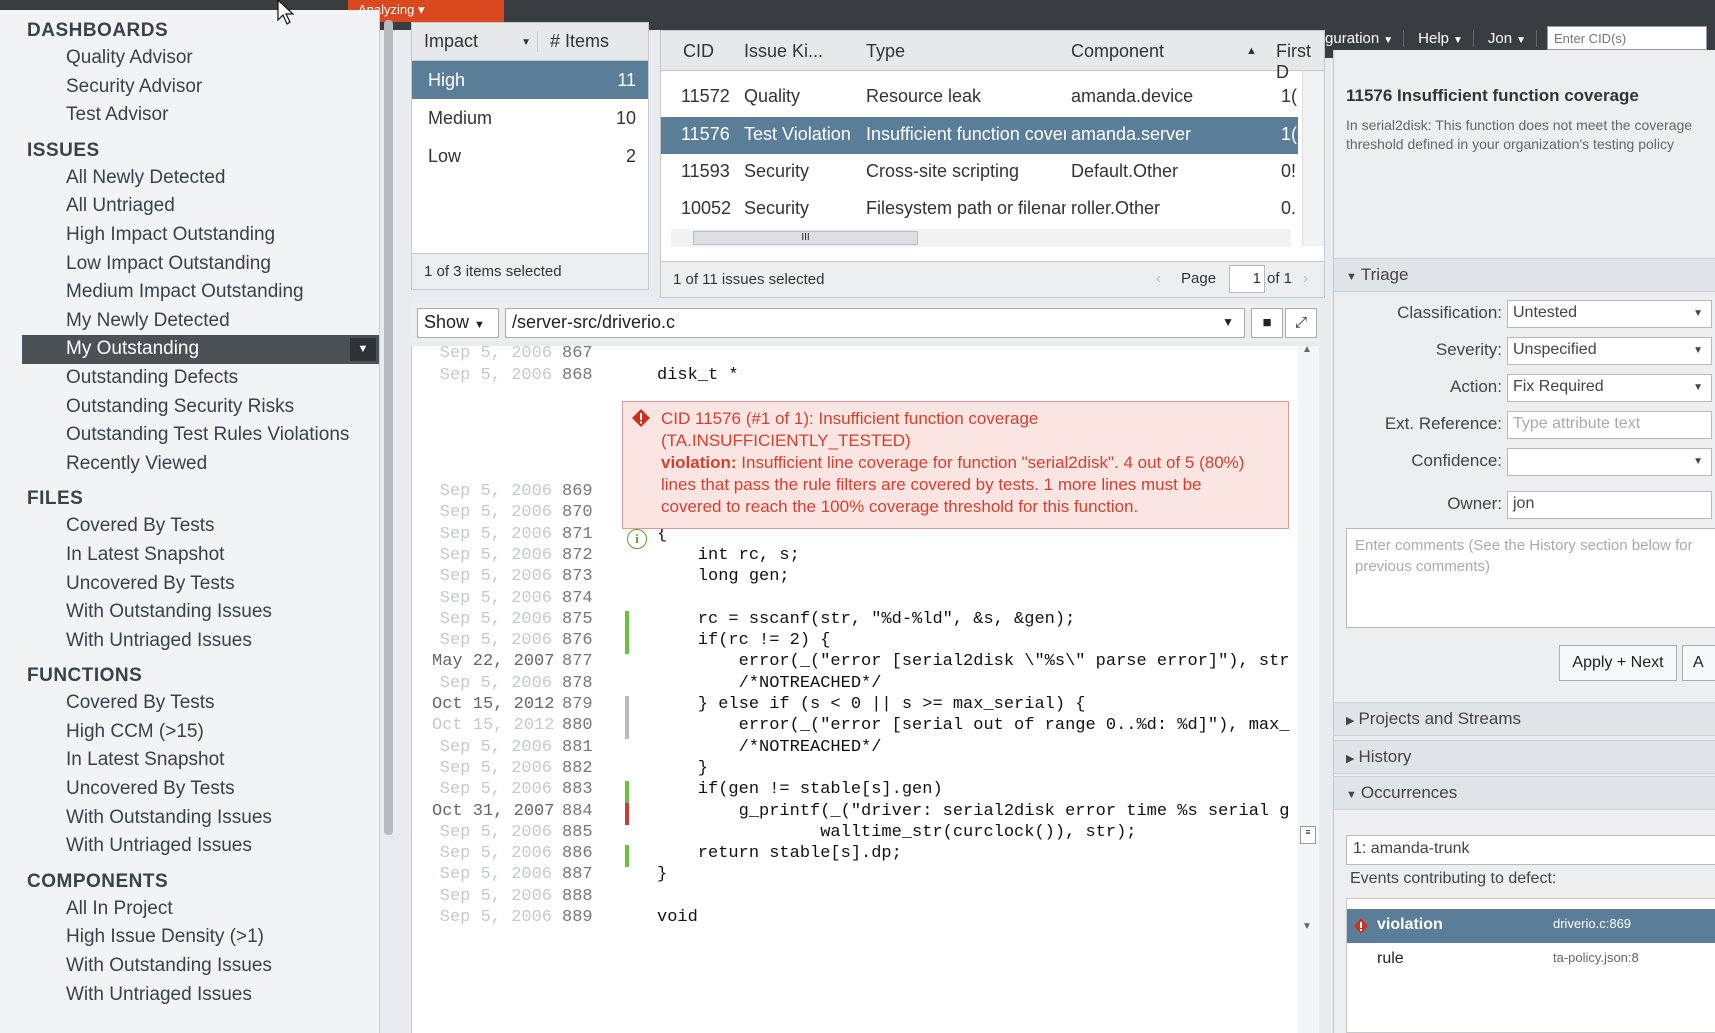 This screenshot has width=1715, height=1033. I want to click on sidebar-item-components-high-density: High Issue Density (>1), so click(189, 937).